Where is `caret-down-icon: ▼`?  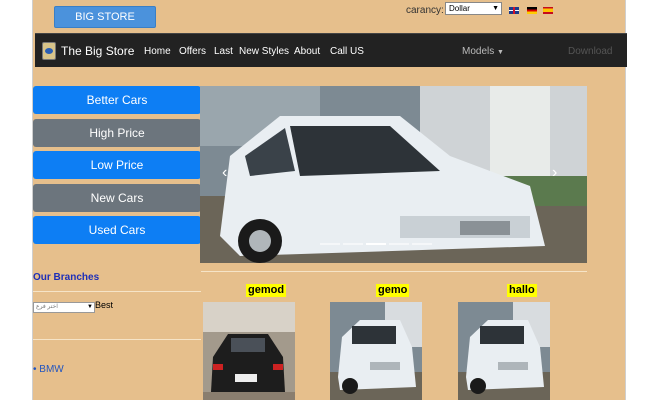 caret-down-icon: ▼ is located at coordinates (500, 52).